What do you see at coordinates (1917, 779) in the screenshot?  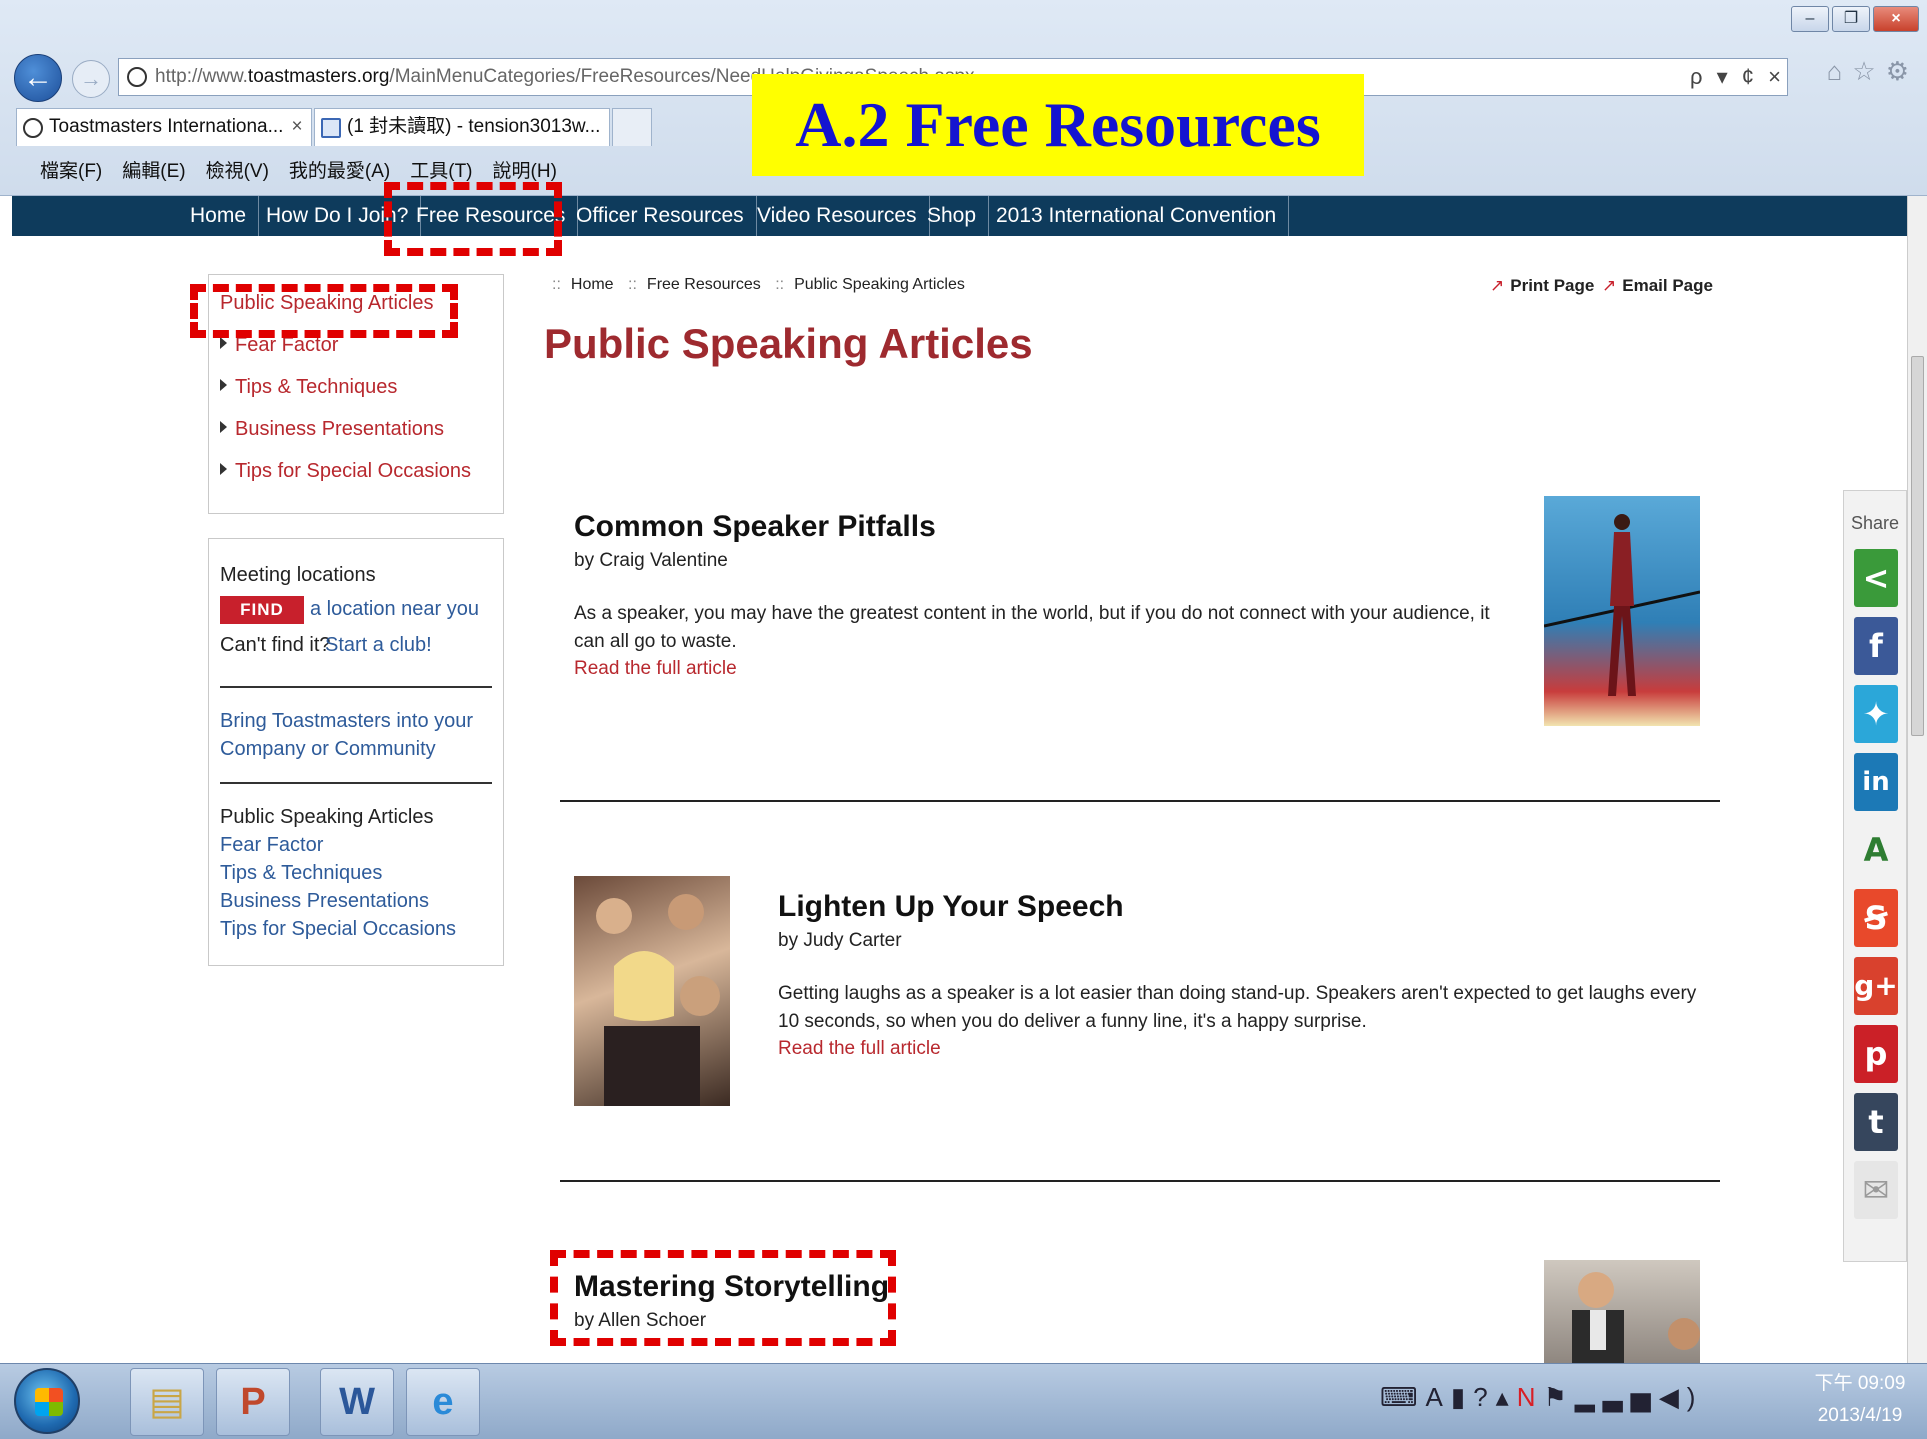 I see `page-scrollbar` at bounding box center [1917, 779].